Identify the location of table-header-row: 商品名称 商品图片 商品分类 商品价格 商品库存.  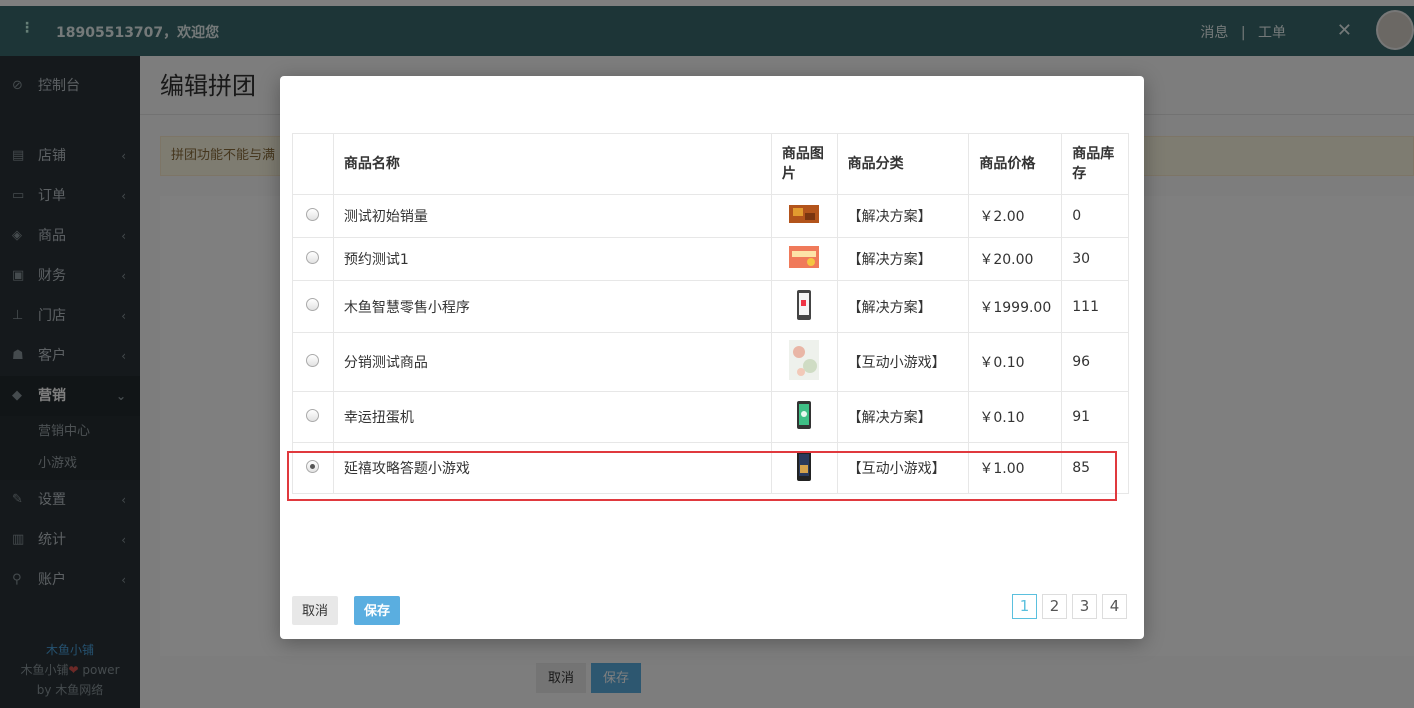
(710, 164).